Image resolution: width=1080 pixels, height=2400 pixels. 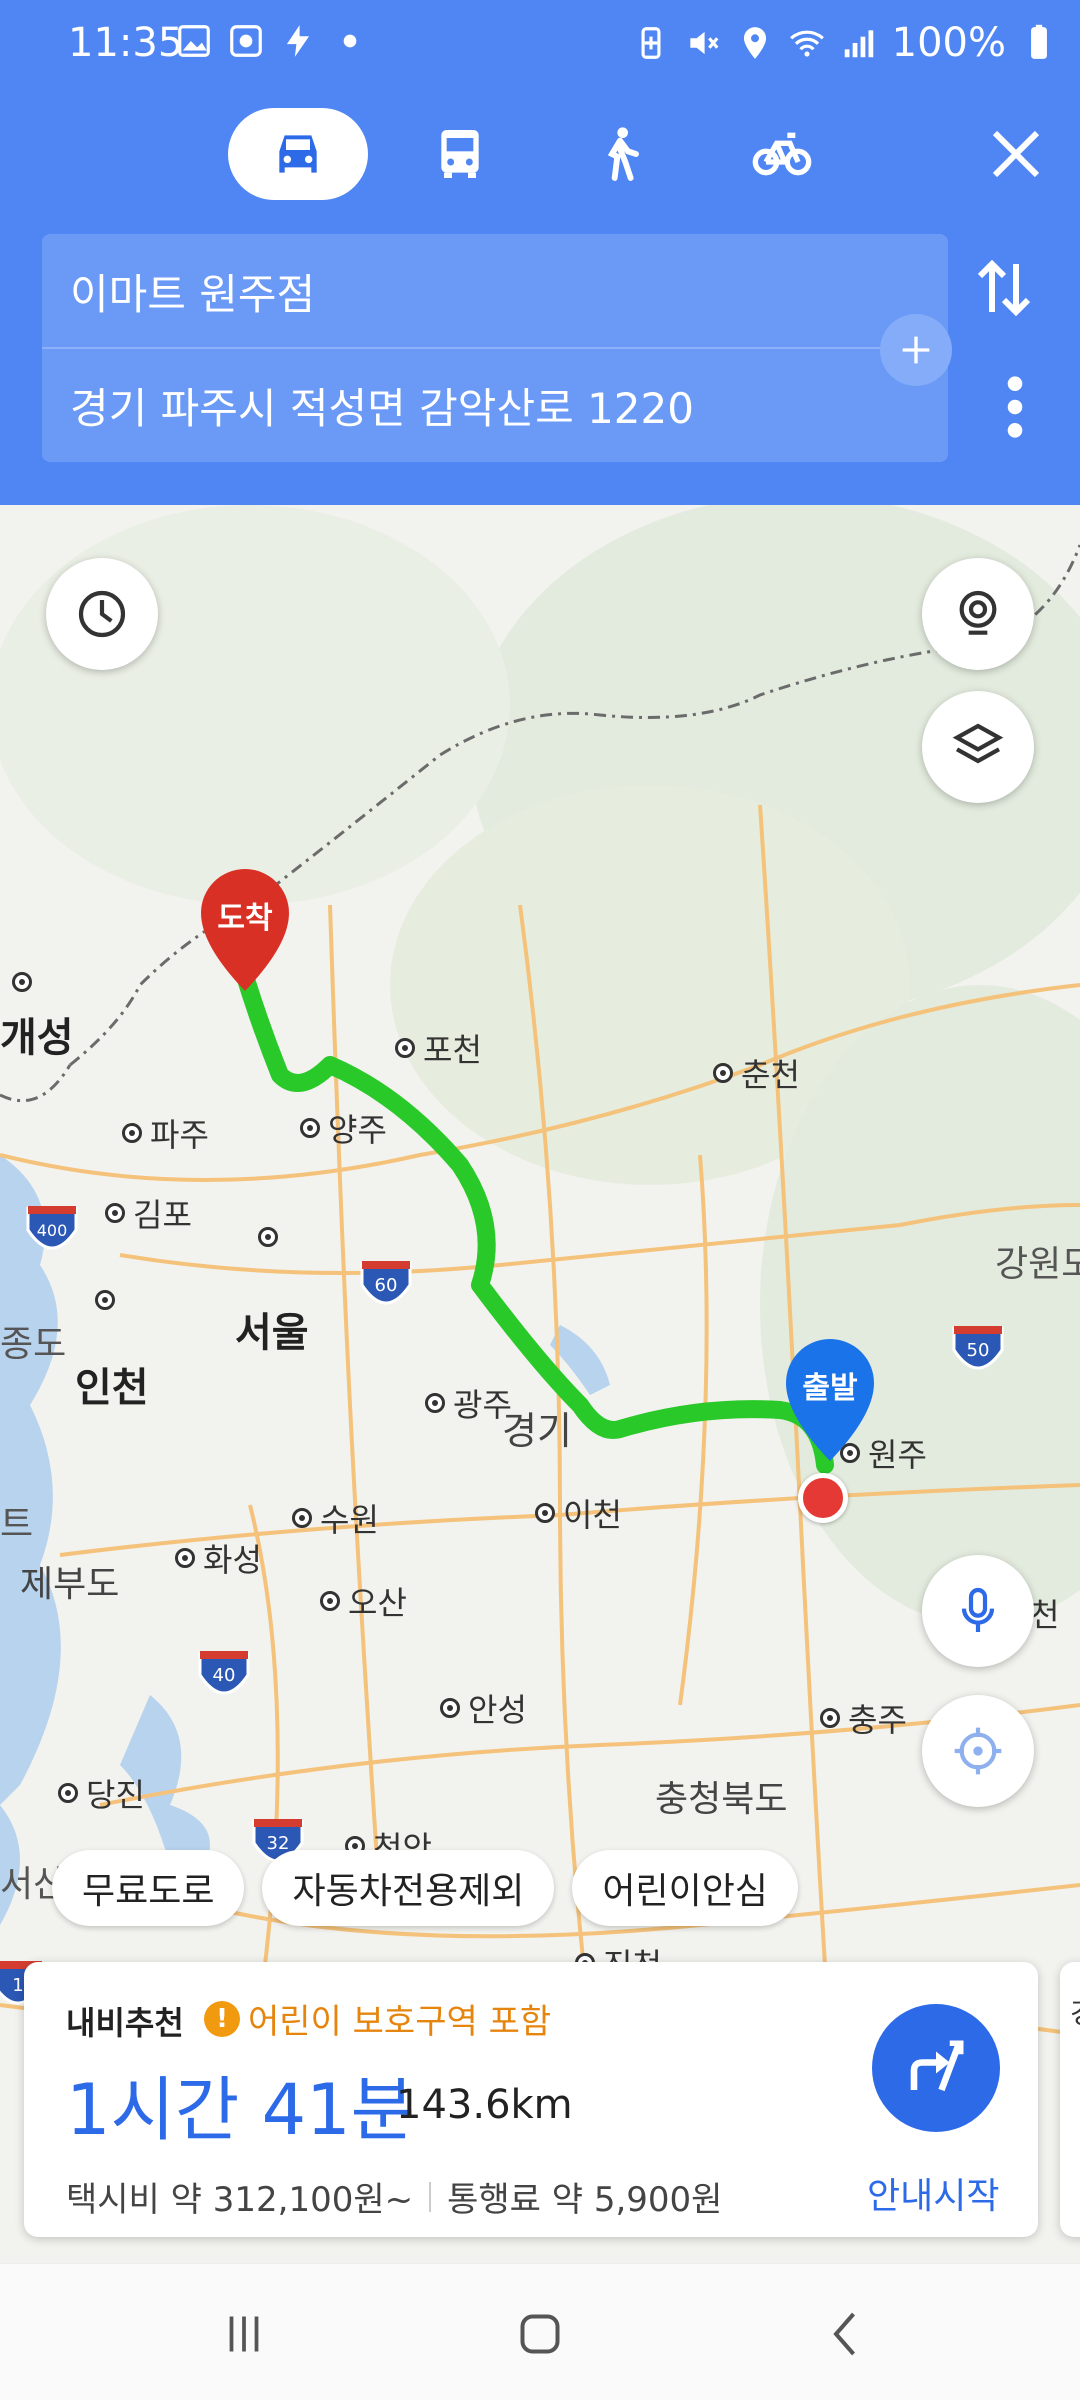 I want to click on wifi-icon, so click(x=806, y=43).